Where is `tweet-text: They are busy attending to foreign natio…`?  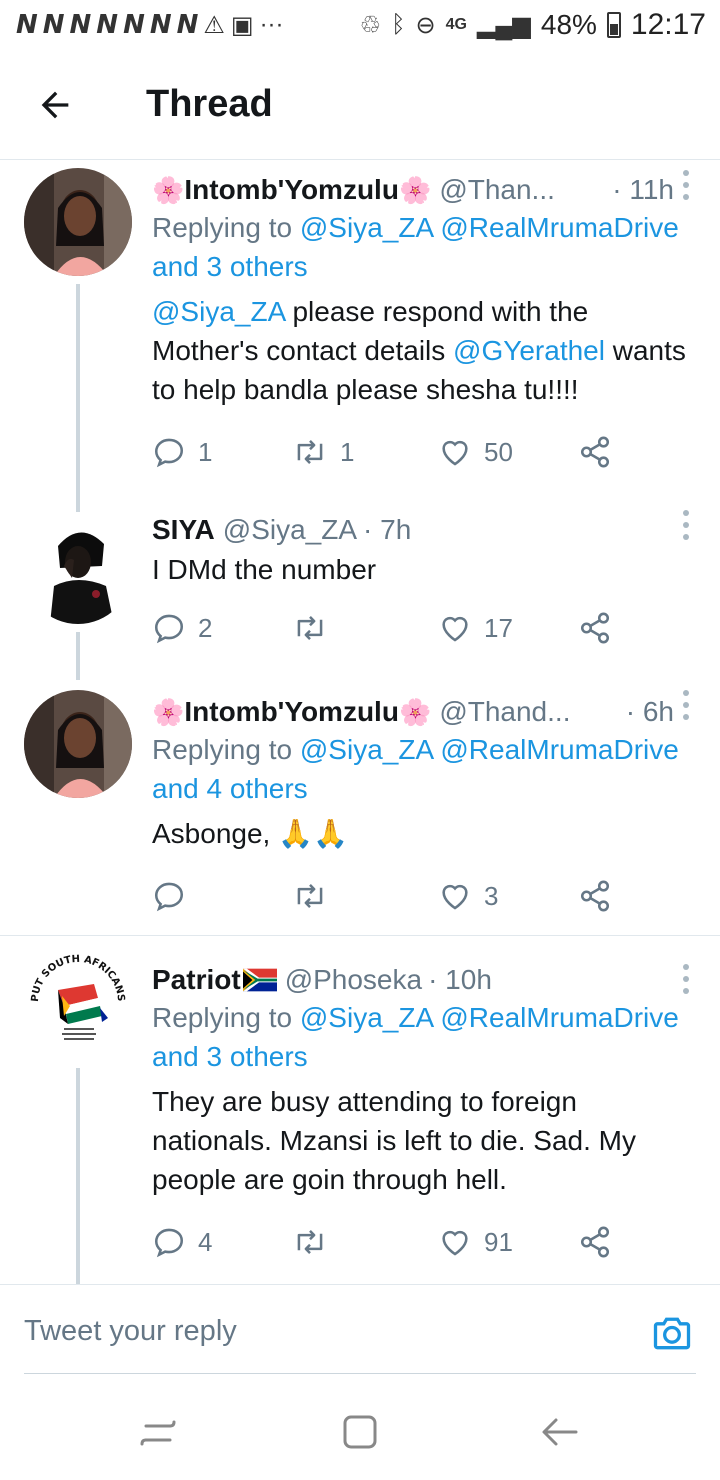
tweet-text: They are busy attending to foreign natio… is located at coordinates (394, 1140).